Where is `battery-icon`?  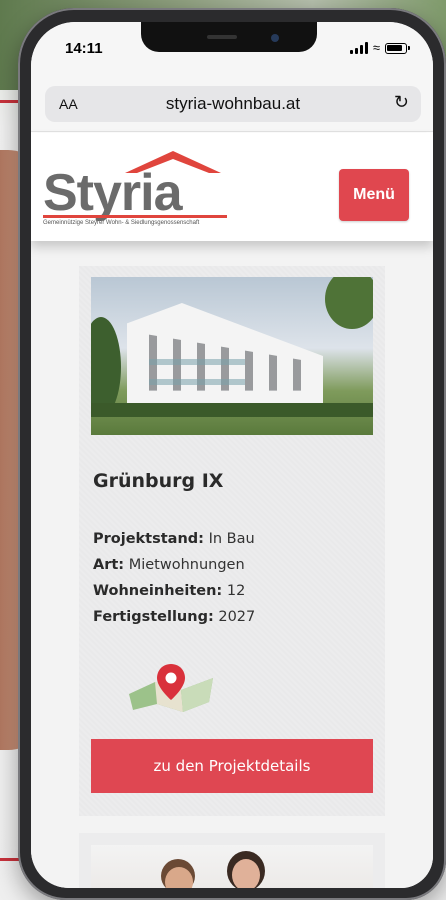
battery-icon is located at coordinates (397, 48).